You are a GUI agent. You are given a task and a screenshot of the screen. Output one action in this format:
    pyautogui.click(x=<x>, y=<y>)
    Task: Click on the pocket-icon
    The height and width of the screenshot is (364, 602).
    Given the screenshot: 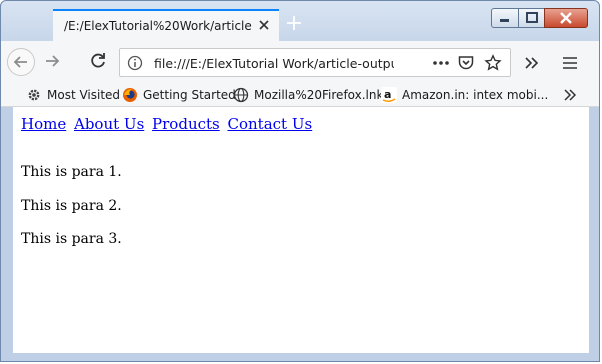 What is the action you would take?
    pyautogui.click(x=466, y=63)
    